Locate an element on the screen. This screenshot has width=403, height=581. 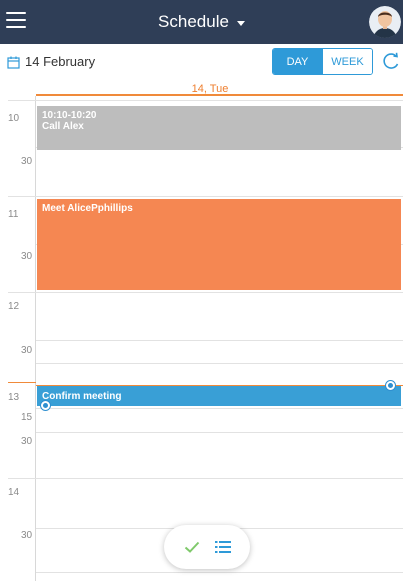
caret-down-icon is located at coordinates (240, 23).